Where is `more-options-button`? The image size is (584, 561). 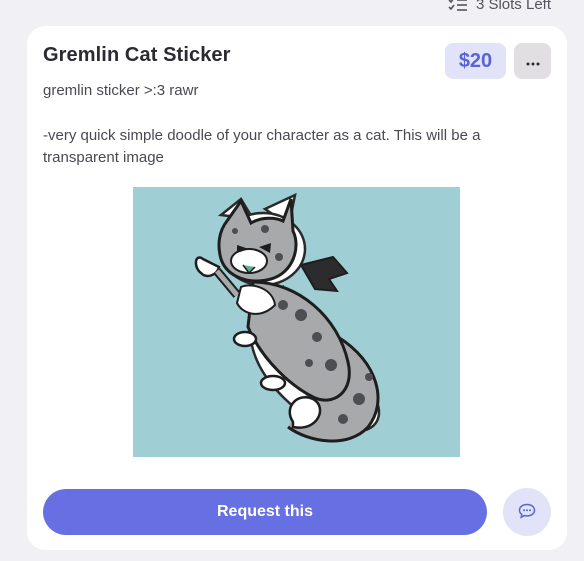
more-options-button is located at coordinates (532, 61).